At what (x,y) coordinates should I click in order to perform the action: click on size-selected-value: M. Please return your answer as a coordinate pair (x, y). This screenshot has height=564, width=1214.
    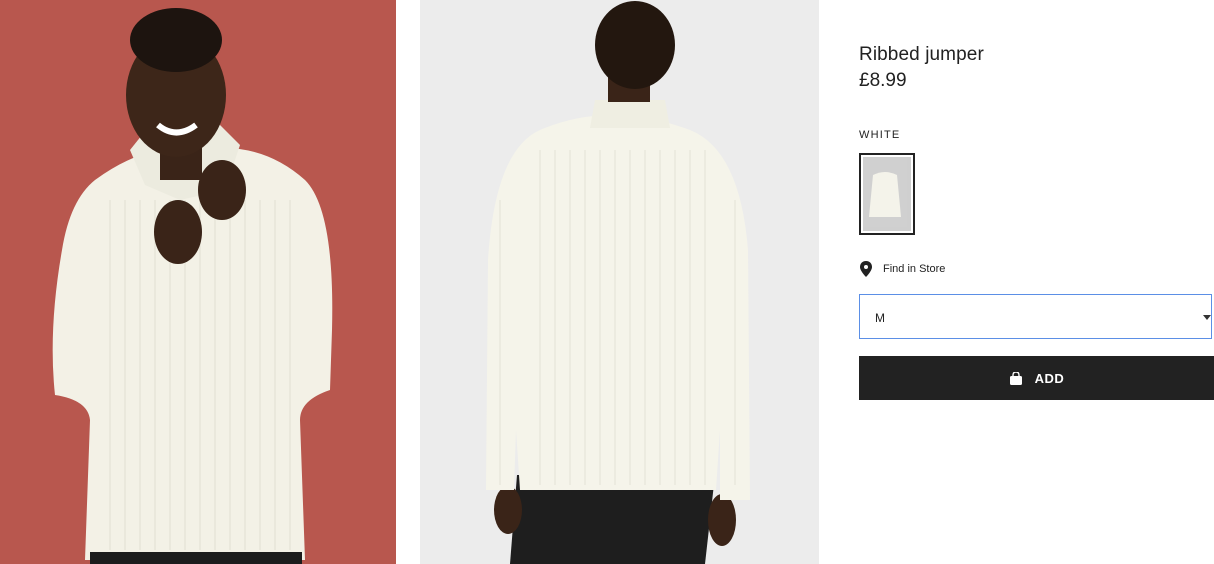
    Looking at the image, I should click on (880, 318).